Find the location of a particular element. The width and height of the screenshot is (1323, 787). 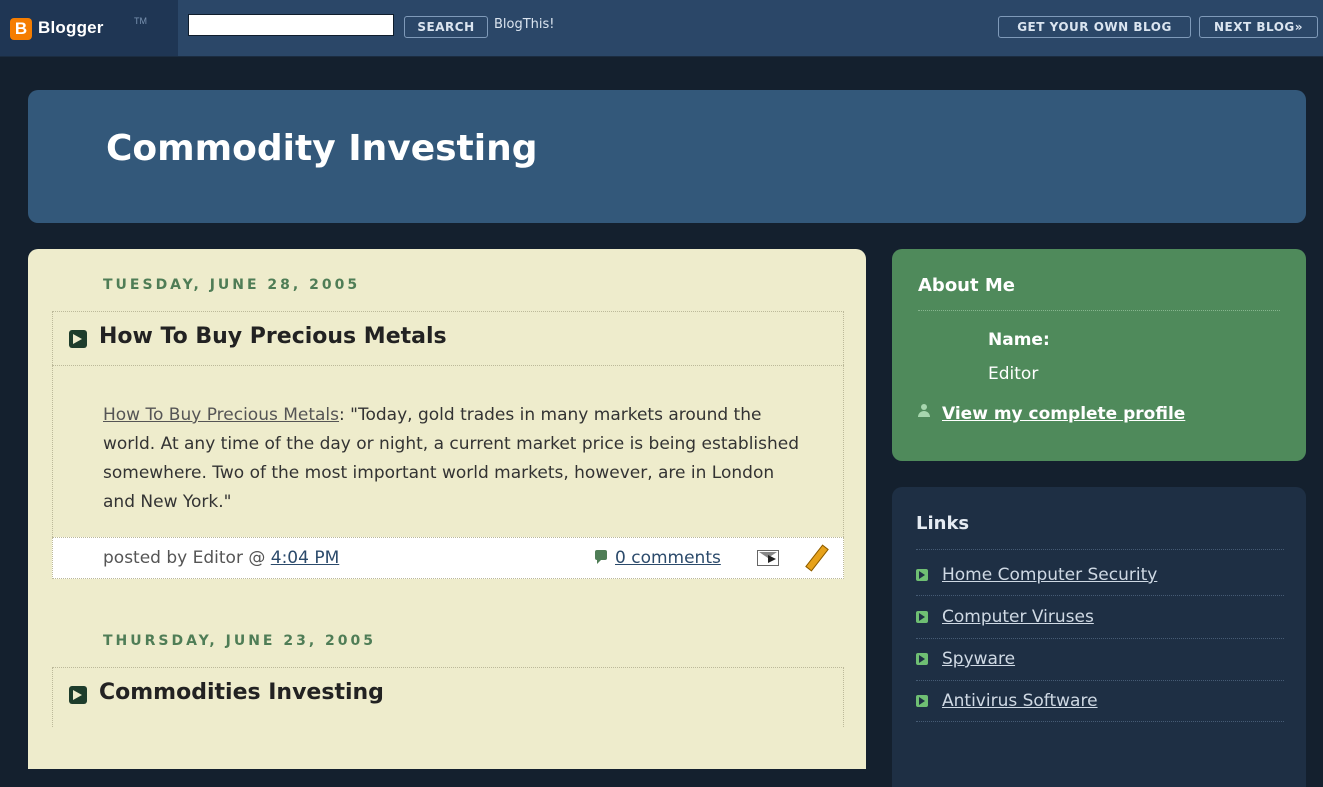

blogger-logo-text: Blogger is located at coordinates (71, 27).